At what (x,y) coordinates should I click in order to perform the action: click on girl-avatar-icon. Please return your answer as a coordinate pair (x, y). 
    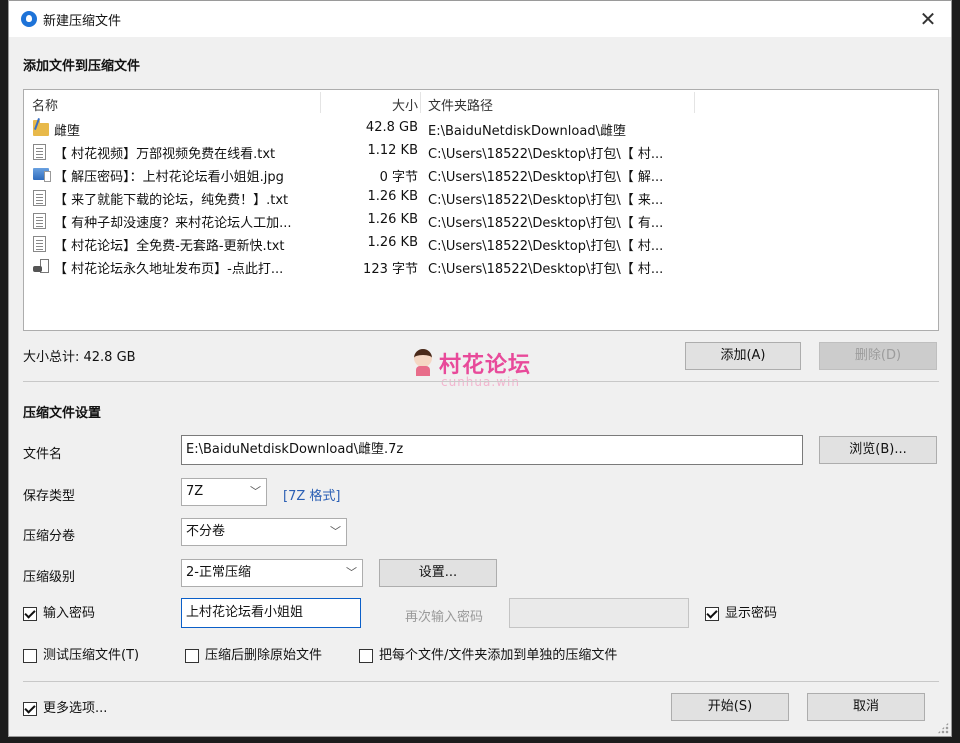
    Looking at the image, I should click on (423, 362).